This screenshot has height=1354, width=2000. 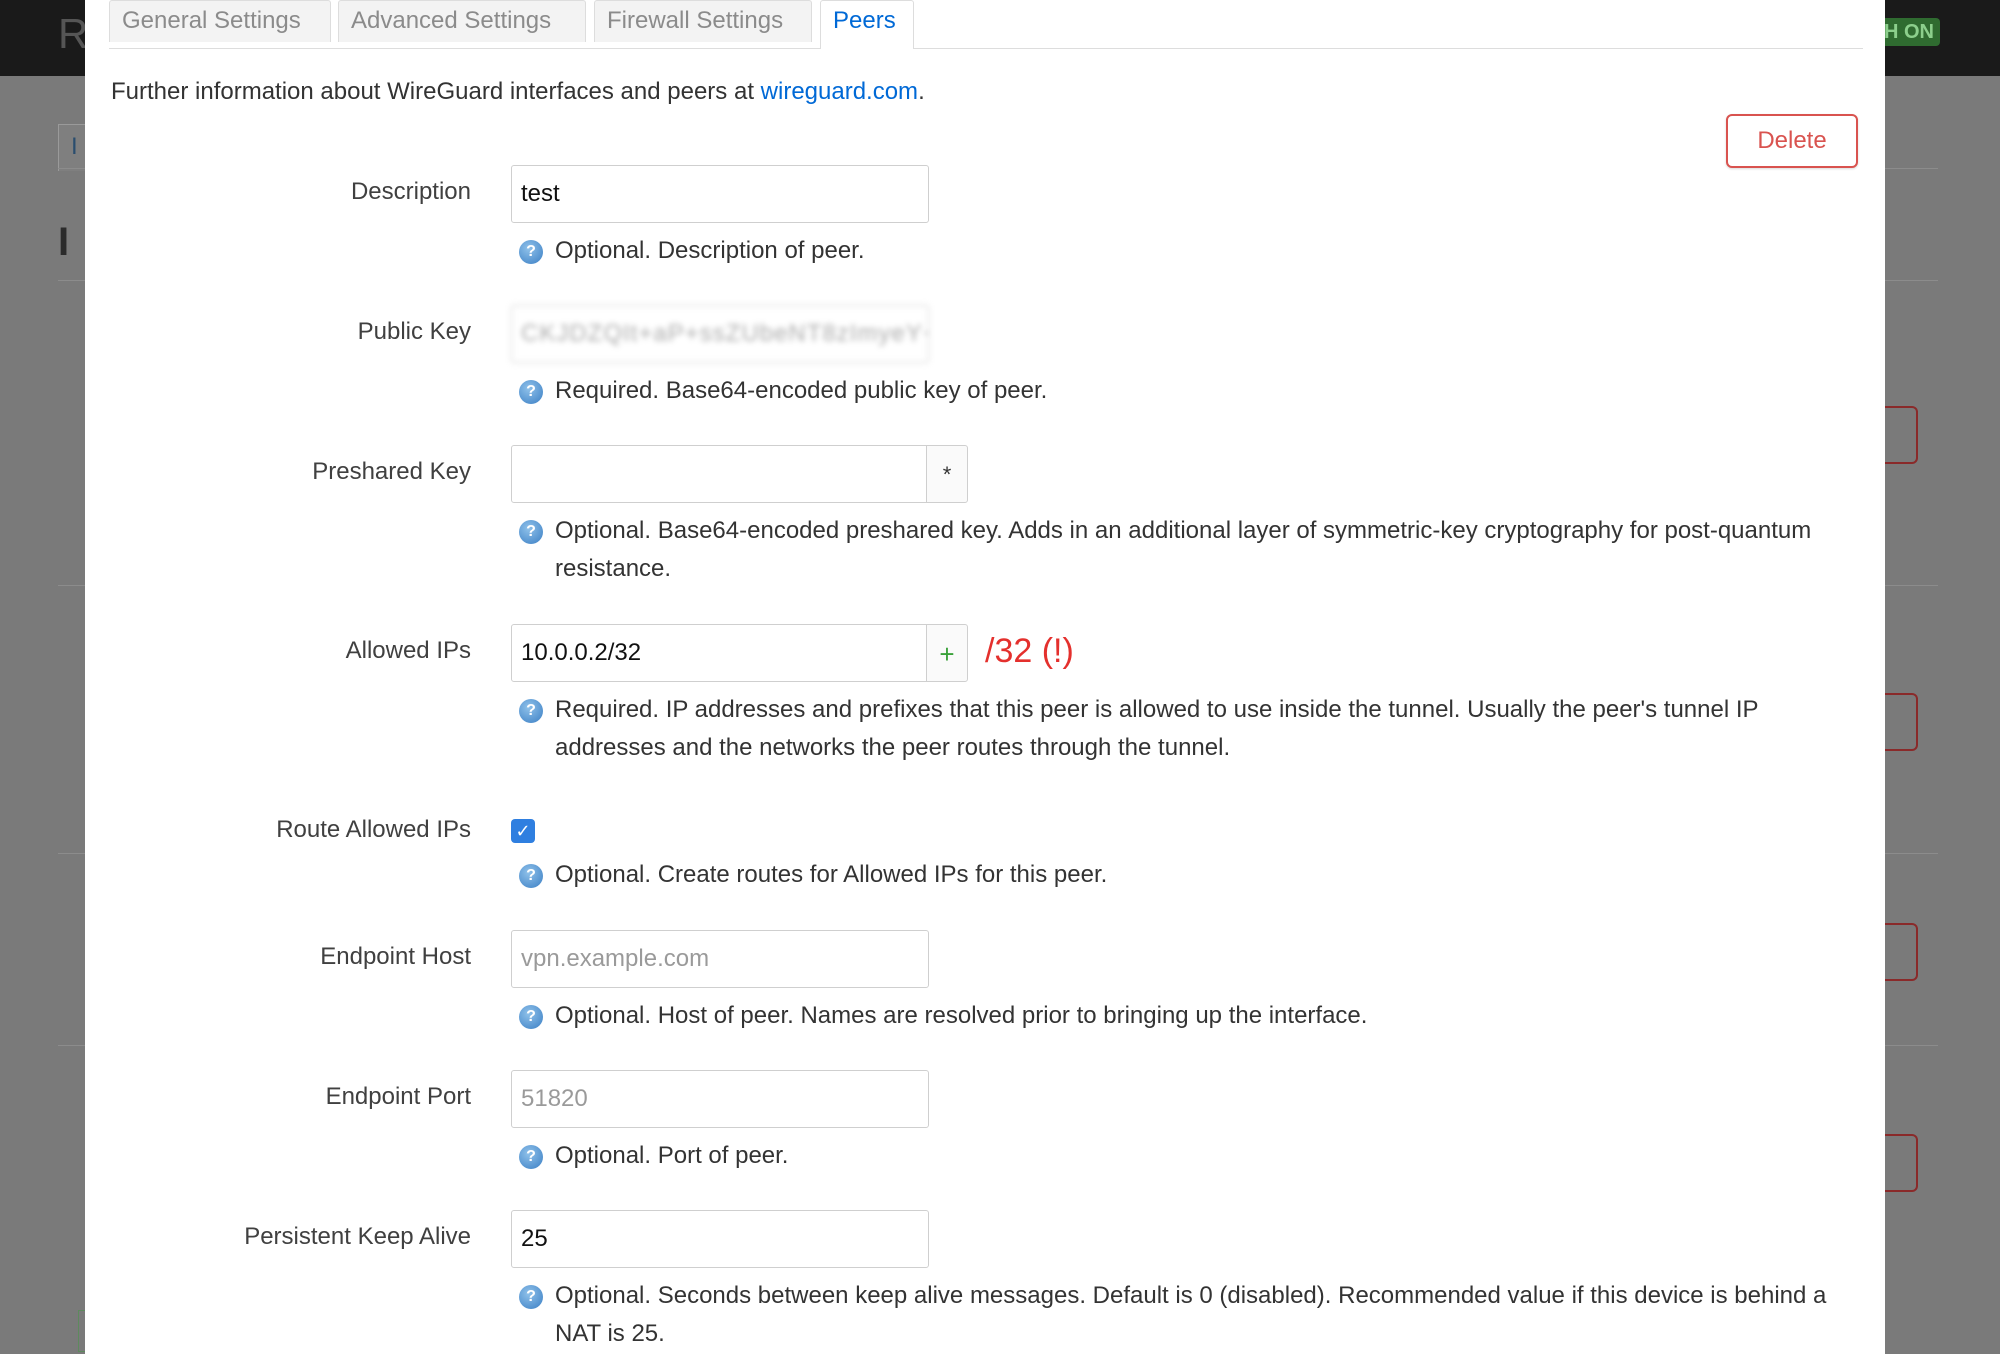 What do you see at coordinates (398, 1096) in the screenshot?
I see `endpoint-port-label: Endpoint Port` at bounding box center [398, 1096].